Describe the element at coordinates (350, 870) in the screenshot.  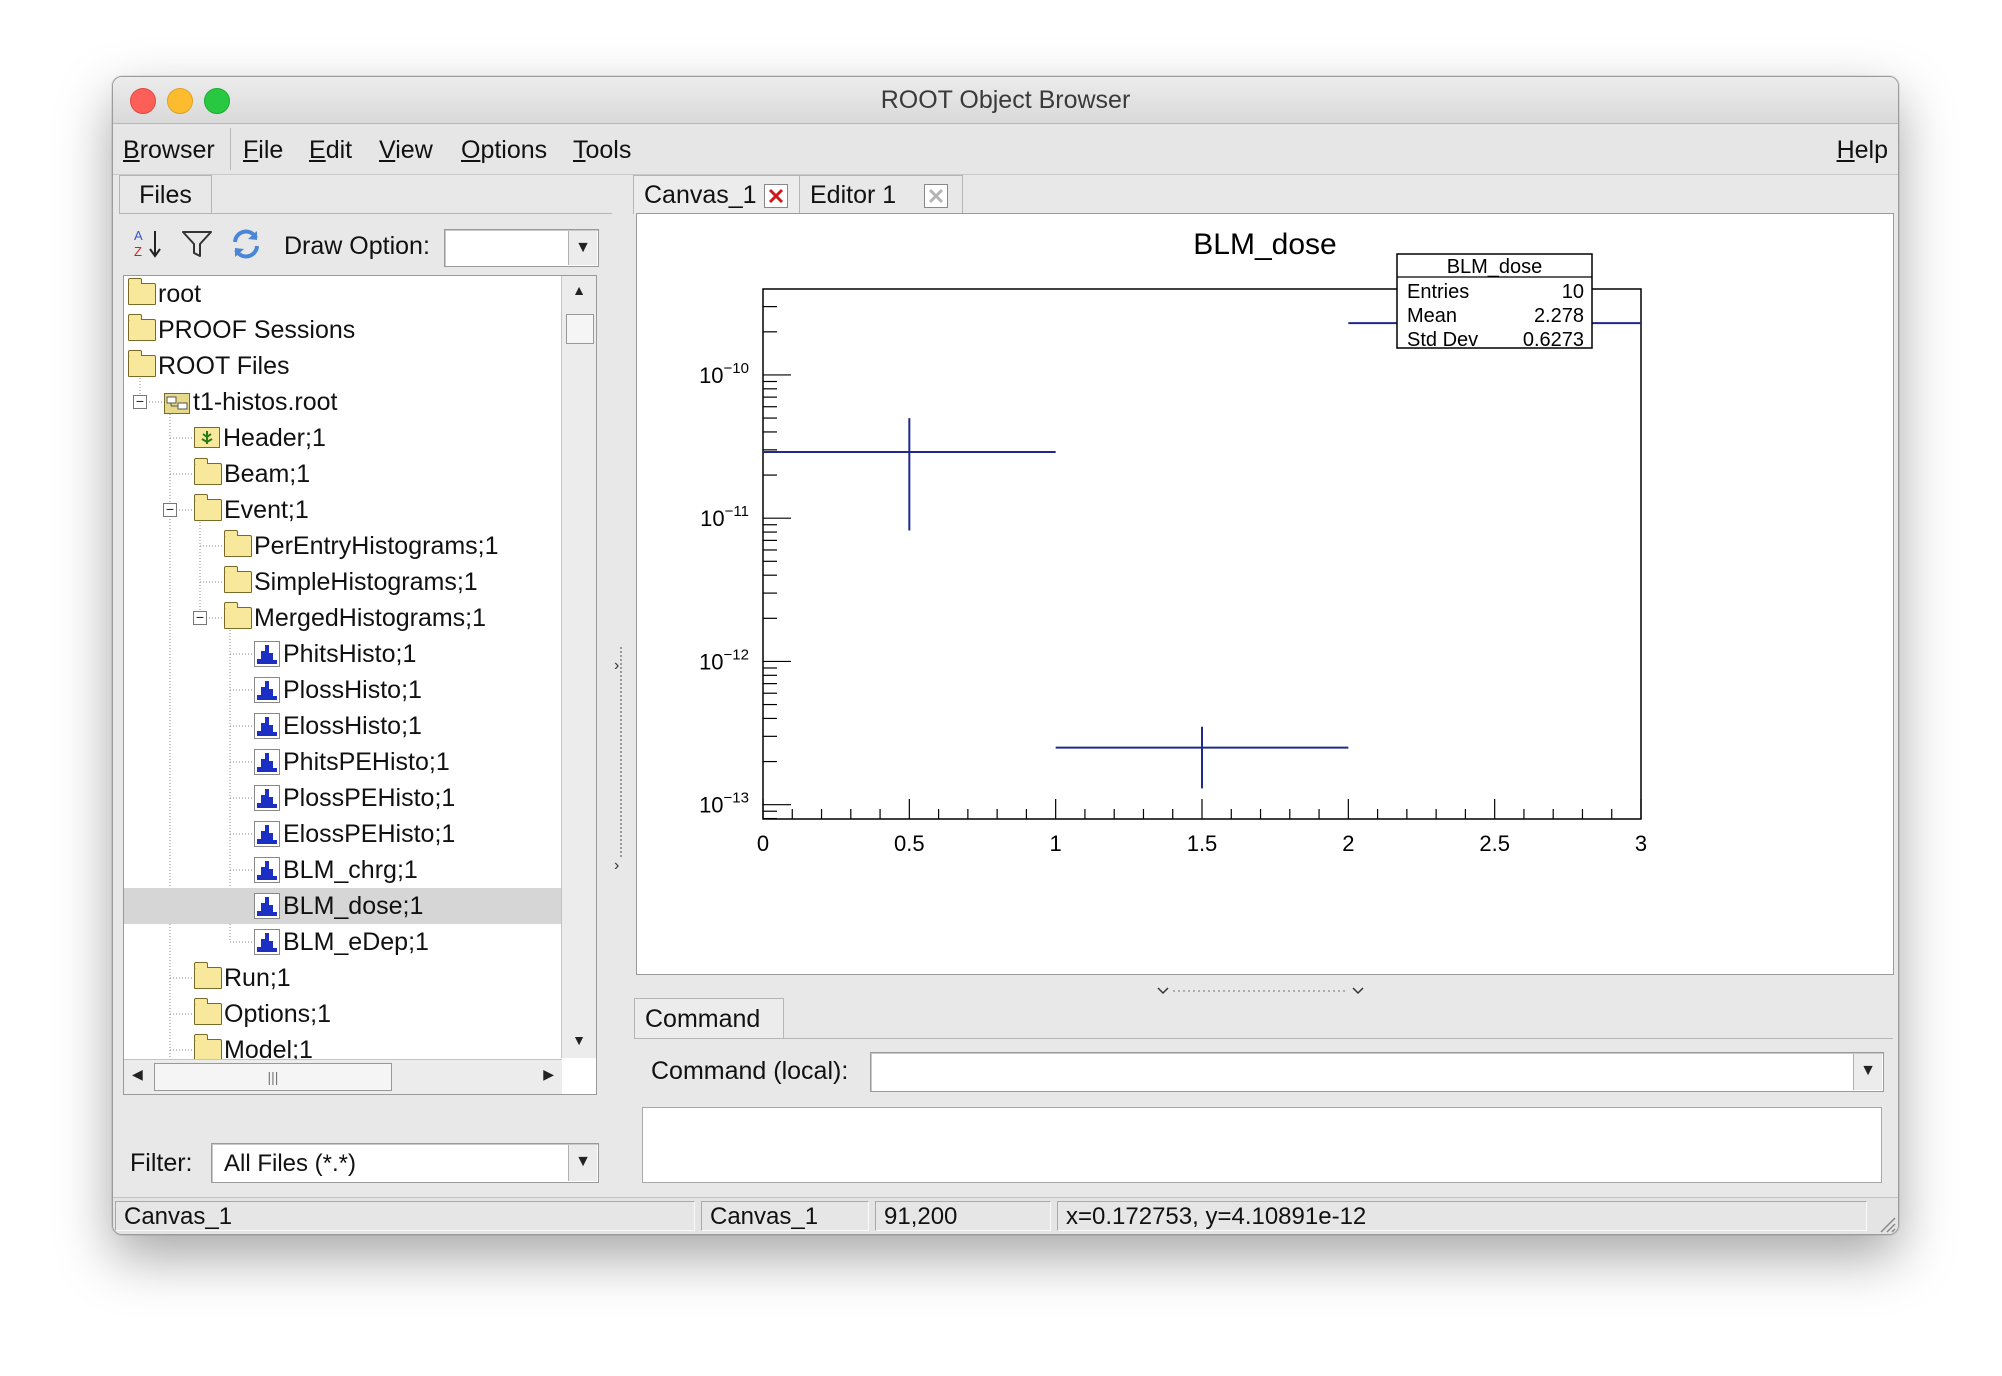
I see `tree-item-label: BLM_chrg;1` at that location.